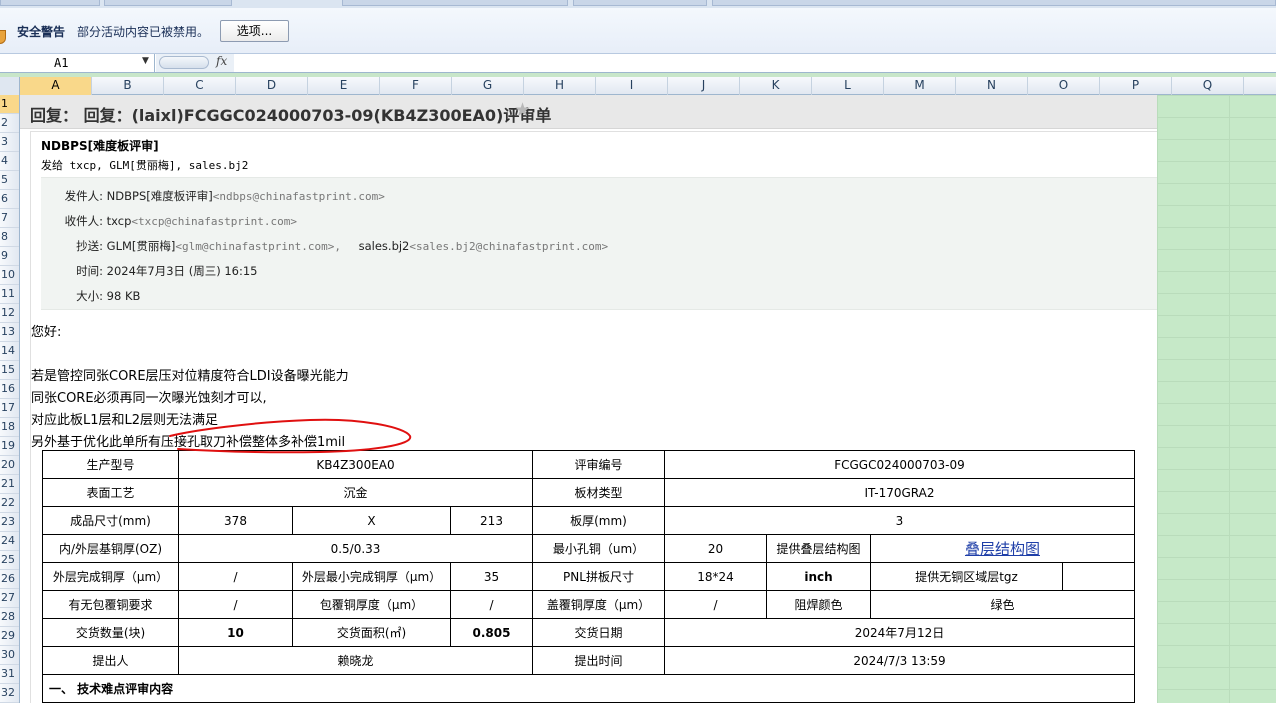  Describe the element at coordinates (9, 161) in the screenshot. I see `row-header-4: 4` at that location.